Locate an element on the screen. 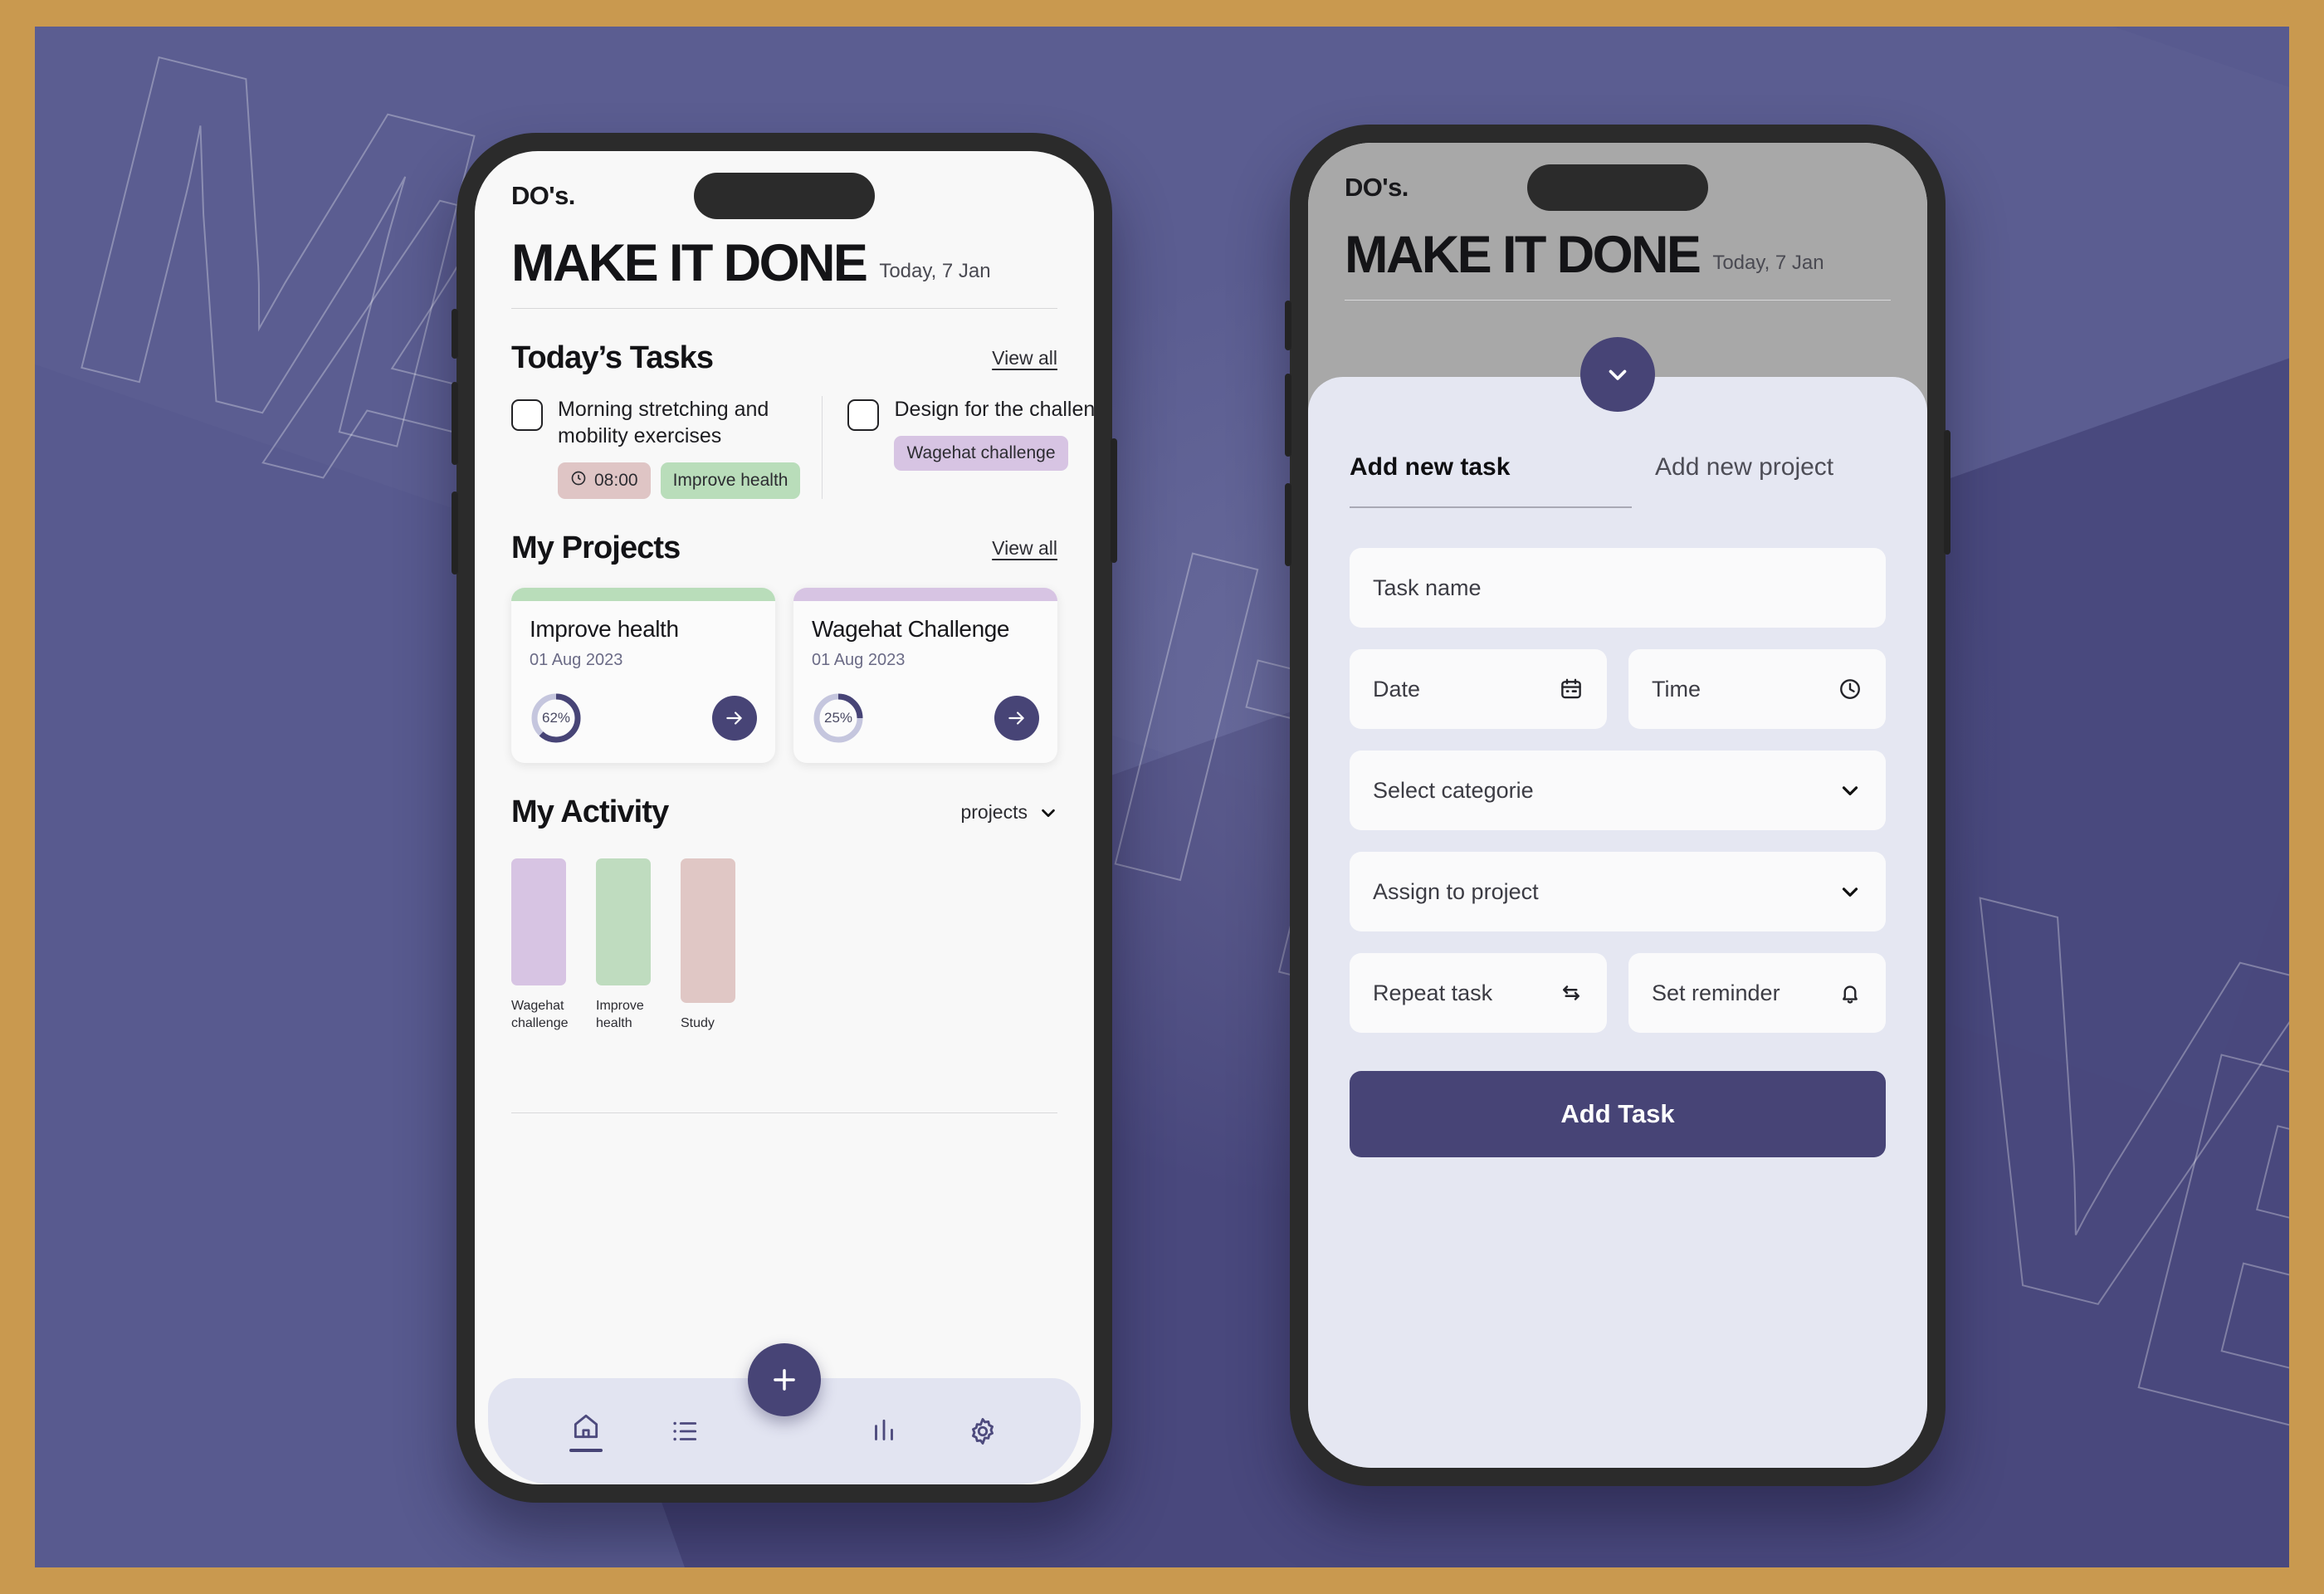  add-task-submit-button: Add Task is located at coordinates (1618, 1114).